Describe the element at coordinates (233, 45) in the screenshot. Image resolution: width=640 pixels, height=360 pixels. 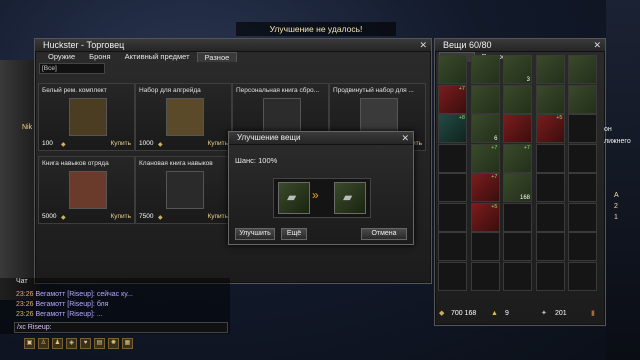
I see `trader-titlebar: Huckster - Торговец ✕` at that location.